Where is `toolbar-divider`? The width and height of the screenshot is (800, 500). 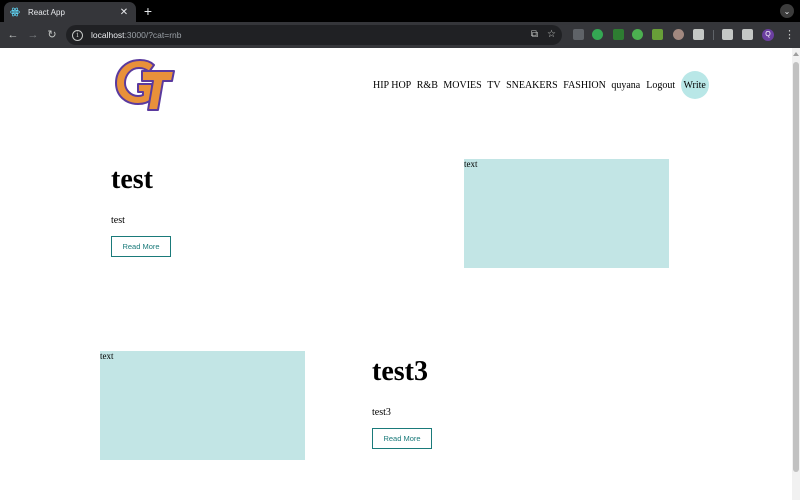
toolbar-divider is located at coordinates (713, 35).